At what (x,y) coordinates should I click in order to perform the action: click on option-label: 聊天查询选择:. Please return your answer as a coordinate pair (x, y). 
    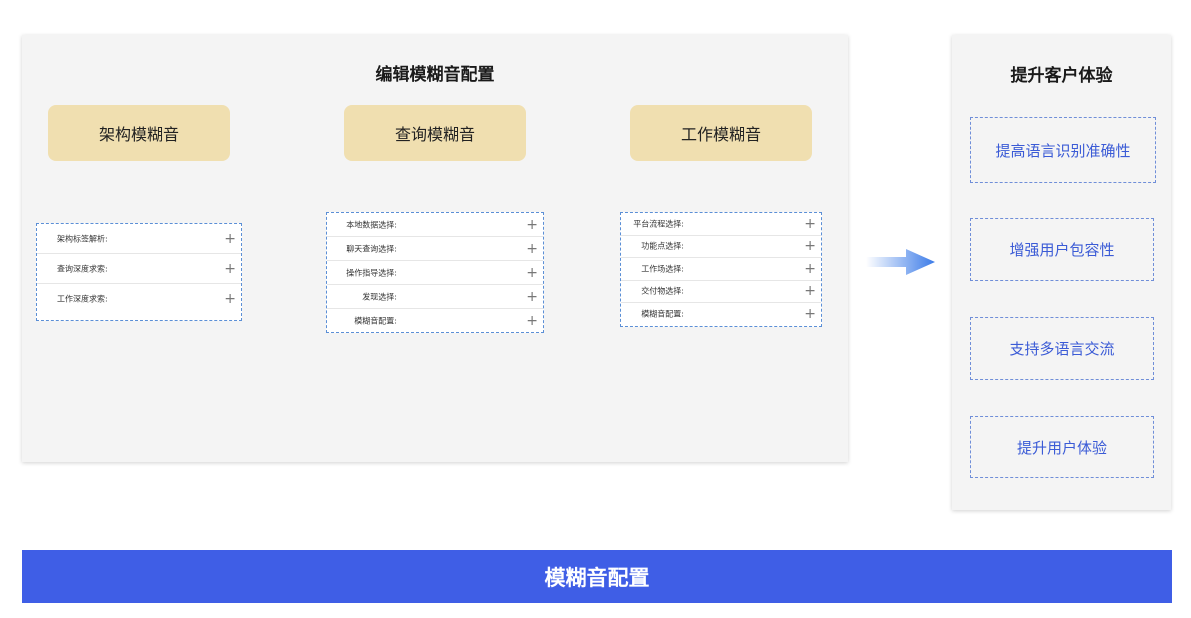
    Looking at the image, I should click on (371, 248).